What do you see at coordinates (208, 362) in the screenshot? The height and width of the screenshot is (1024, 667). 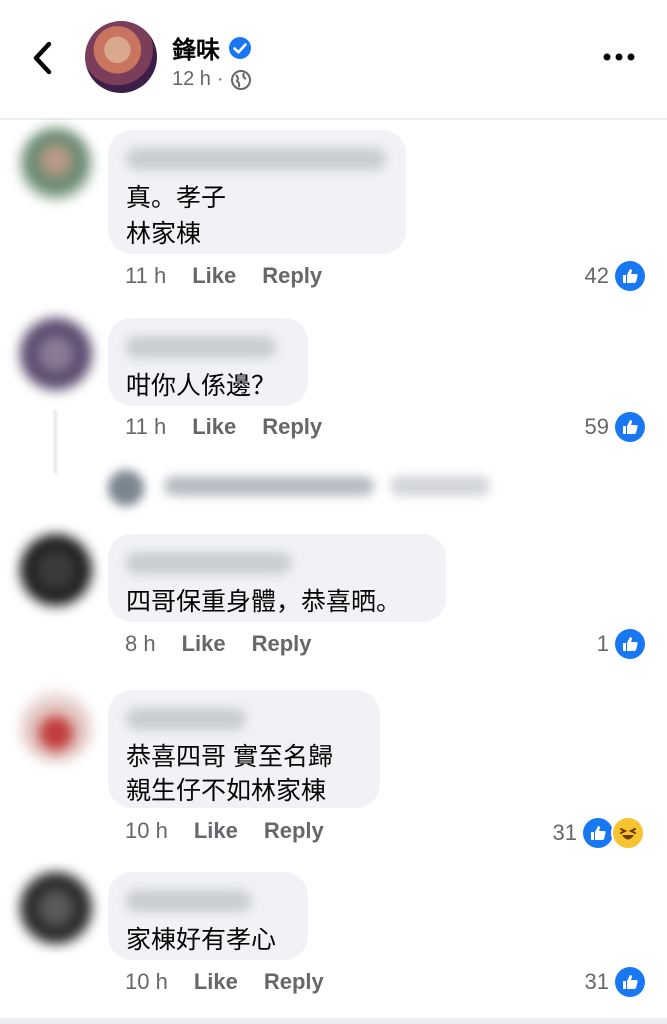 I see `comment-bubble: 咁你人係邊？` at bounding box center [208, 362].